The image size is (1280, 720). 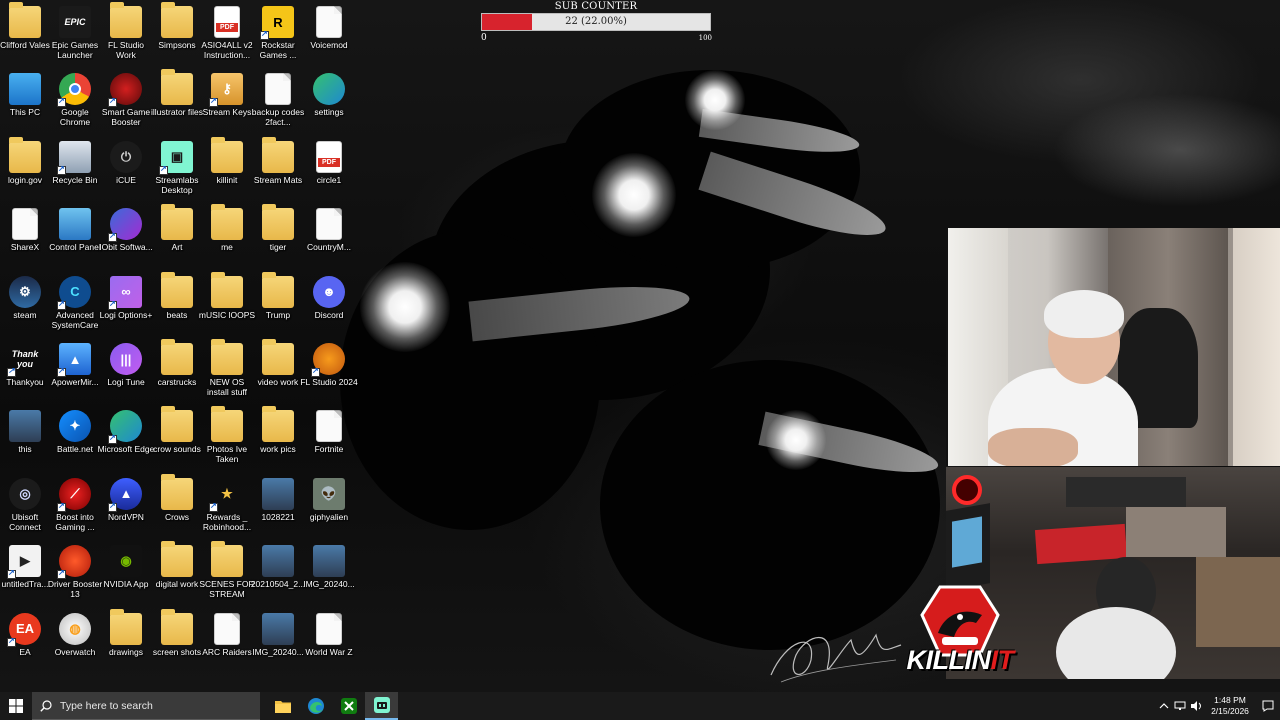 What do you see at coordinates (329, 382) in the screenshot?
I see `desktop-icon-label: FL Studio 2024` at bounding box center [329, 382].